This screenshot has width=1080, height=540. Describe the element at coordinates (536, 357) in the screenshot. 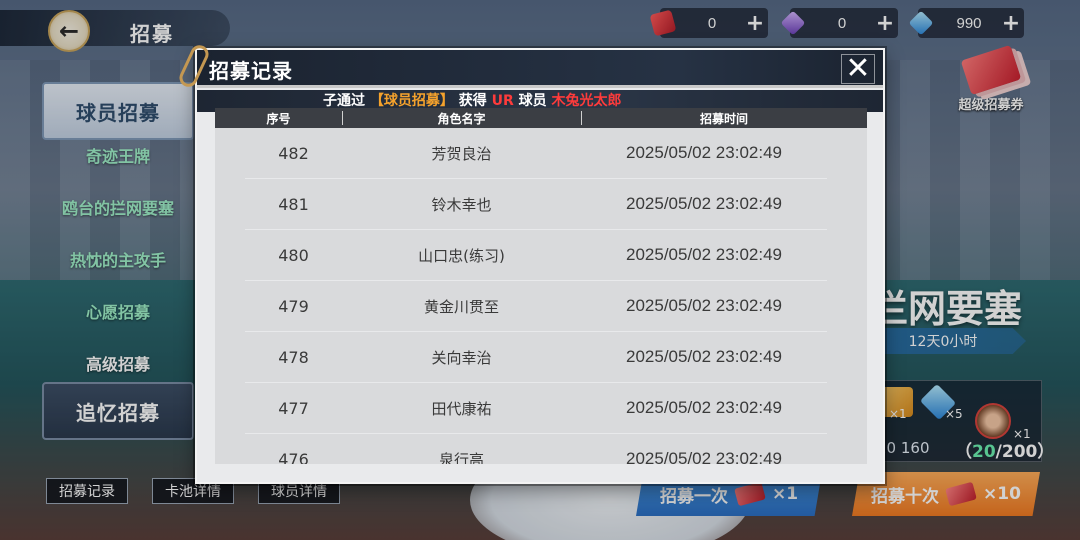

I see `table-row: 478 关向幸治 2025/05/02 23:02:49` at that location.